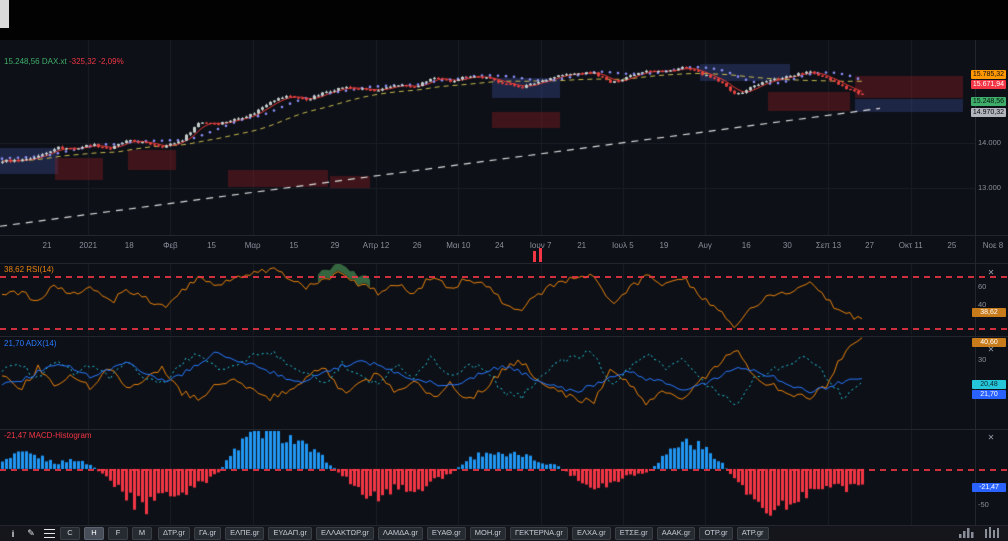  Describe the element at coordinates (30, 343) in the screenshot. I see `adx-pane-label: 21,70 ADX(14)` at that location.